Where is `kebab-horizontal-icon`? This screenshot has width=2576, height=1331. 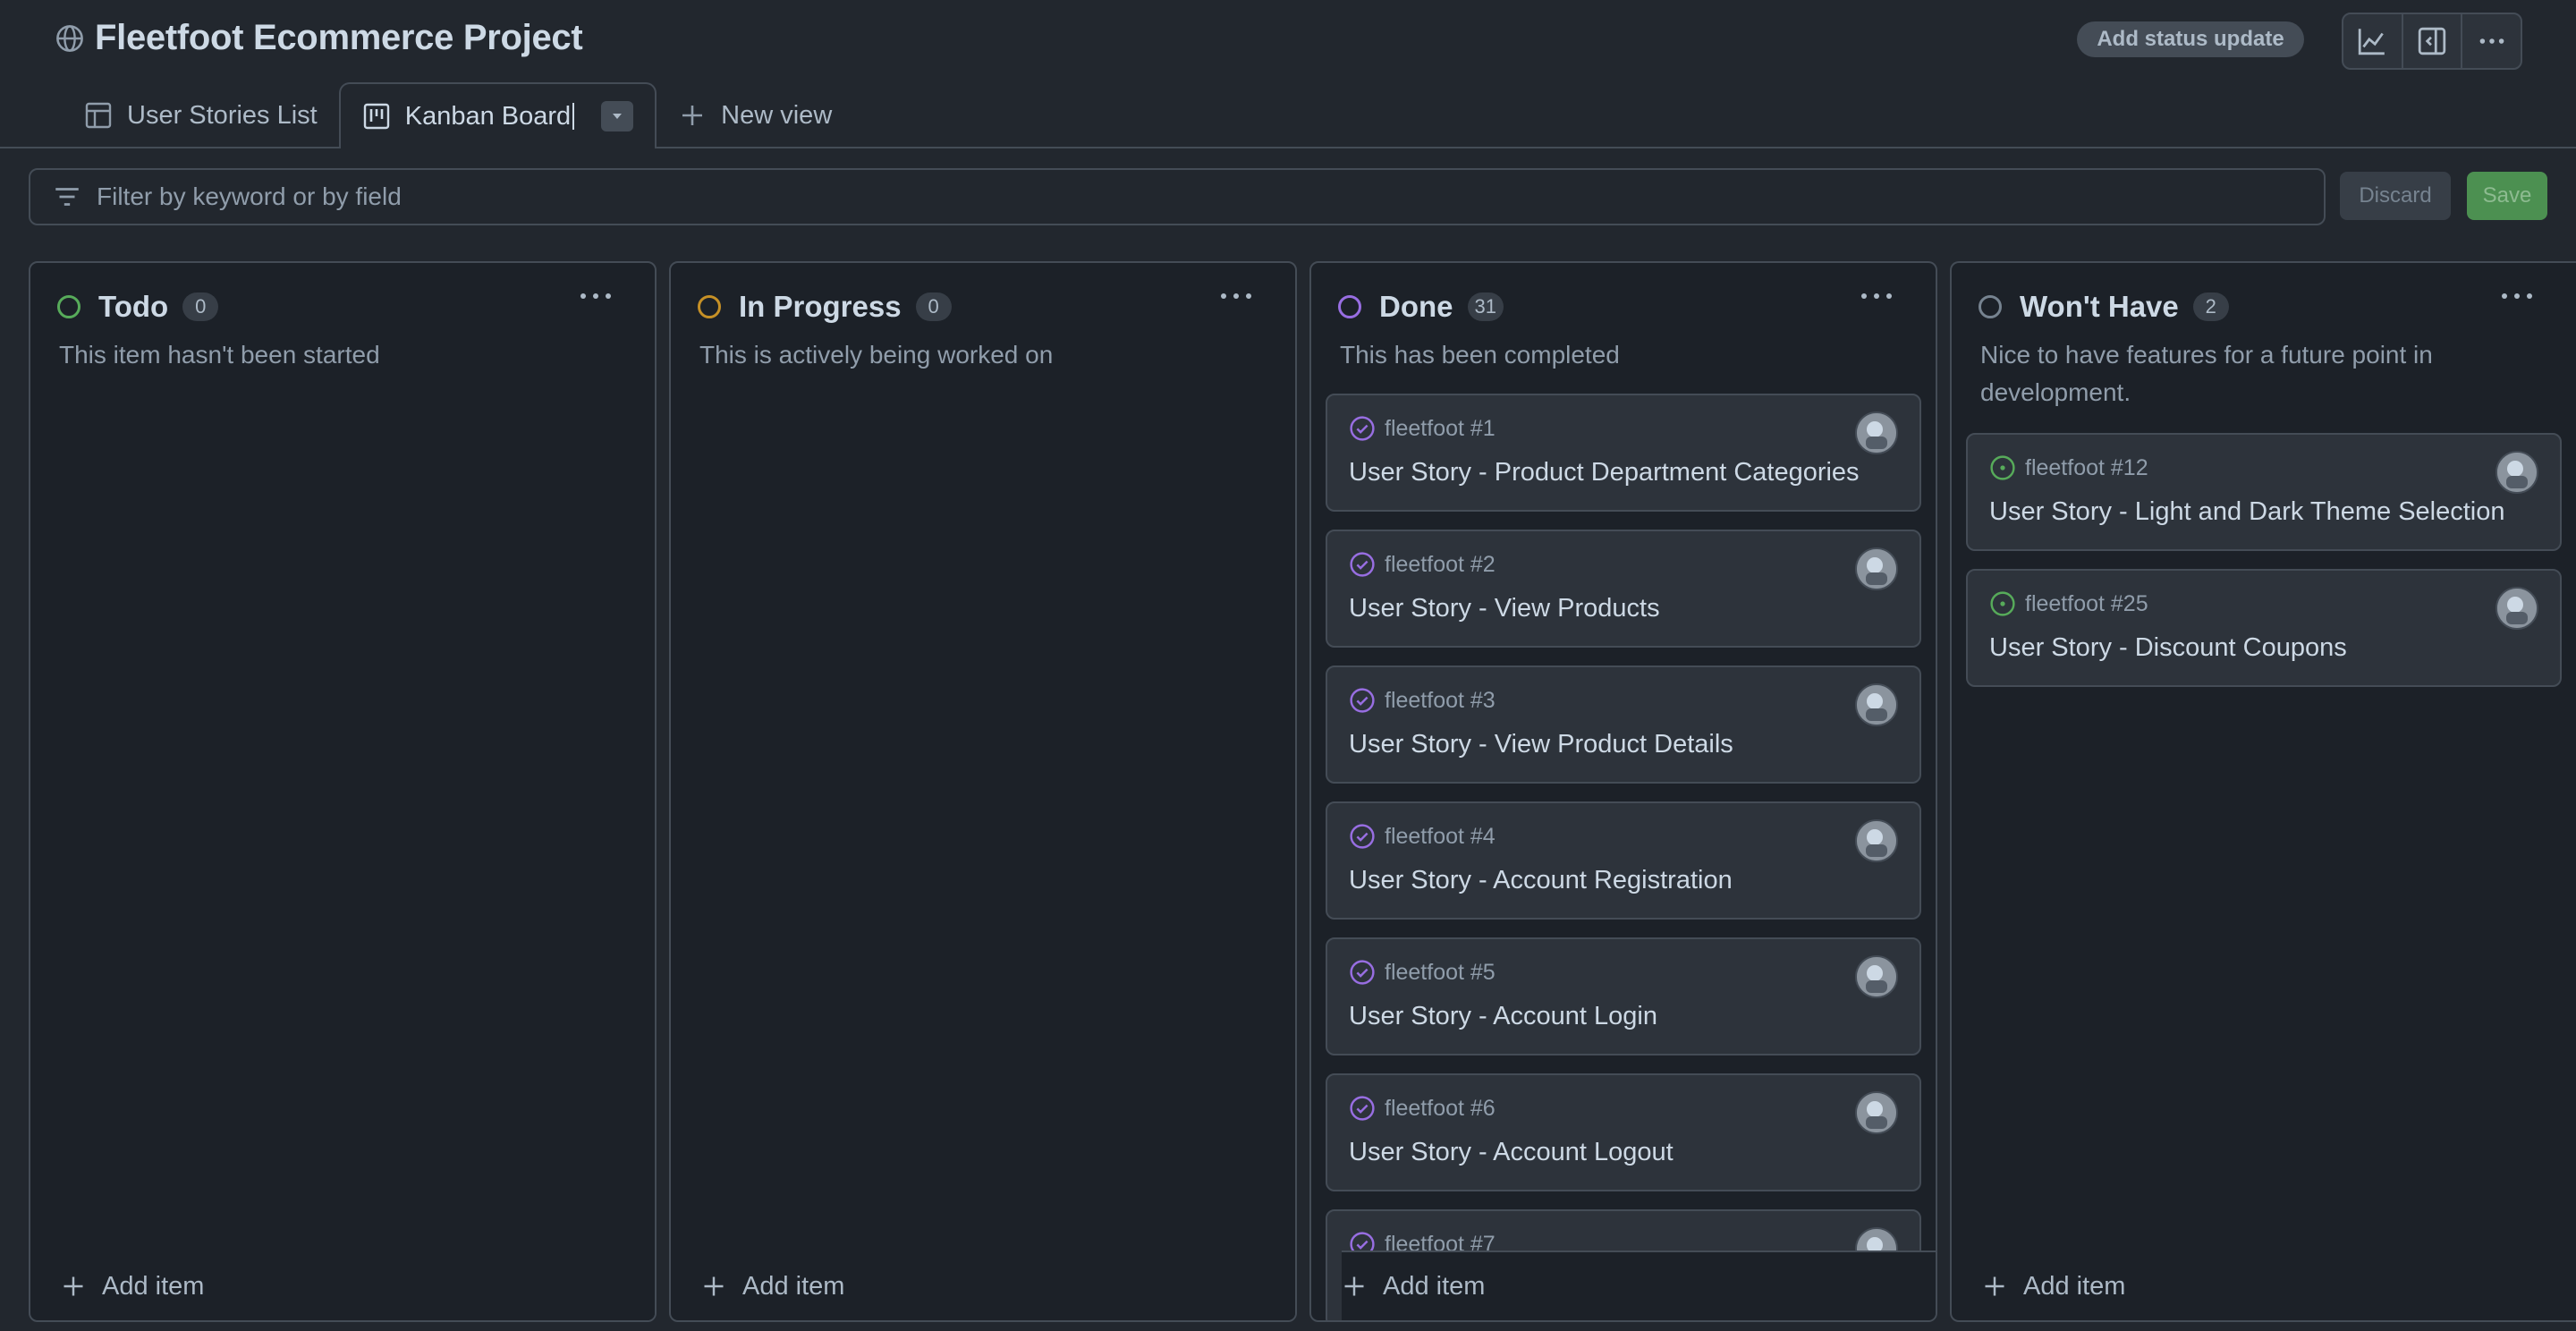 kebab-horizontal-icon is located at coordinates (2491, 41).